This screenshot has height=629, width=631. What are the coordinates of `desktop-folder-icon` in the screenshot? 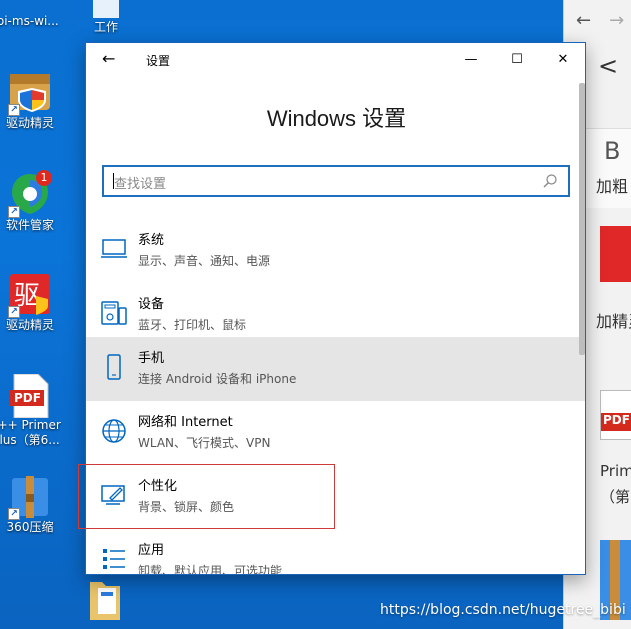 It's located at (105, 601).